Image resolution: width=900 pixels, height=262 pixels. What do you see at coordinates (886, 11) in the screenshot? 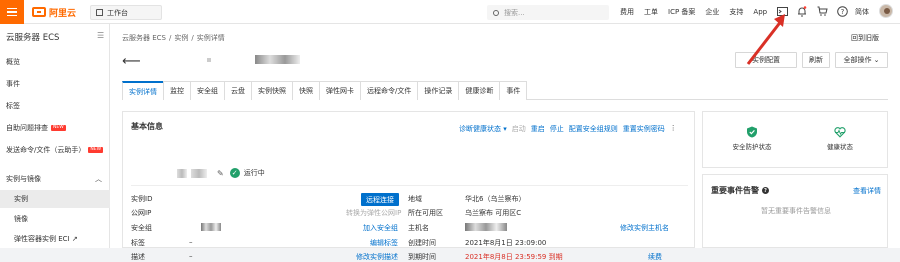
I see `user-avatar` at bounding box center [886, 11].